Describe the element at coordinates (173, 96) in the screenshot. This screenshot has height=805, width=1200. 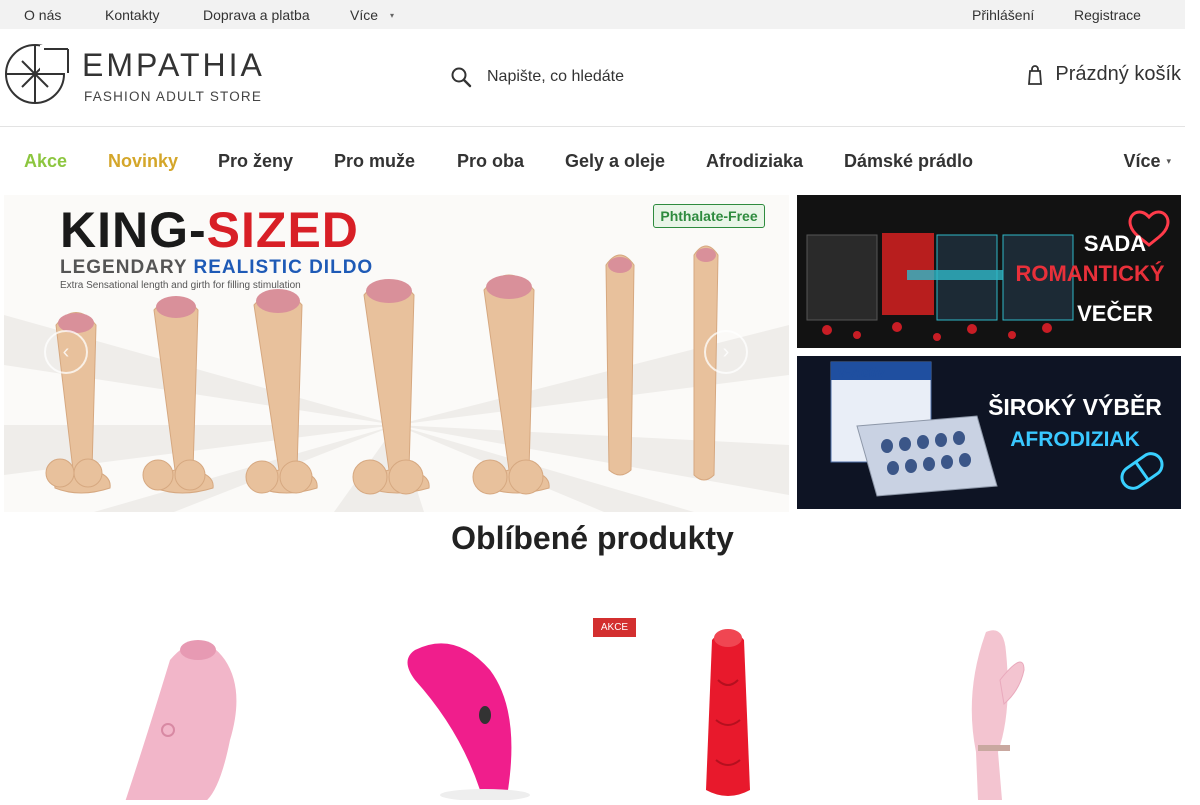
I see `logo-tagline: FASHION ADULT STORE` at that location.